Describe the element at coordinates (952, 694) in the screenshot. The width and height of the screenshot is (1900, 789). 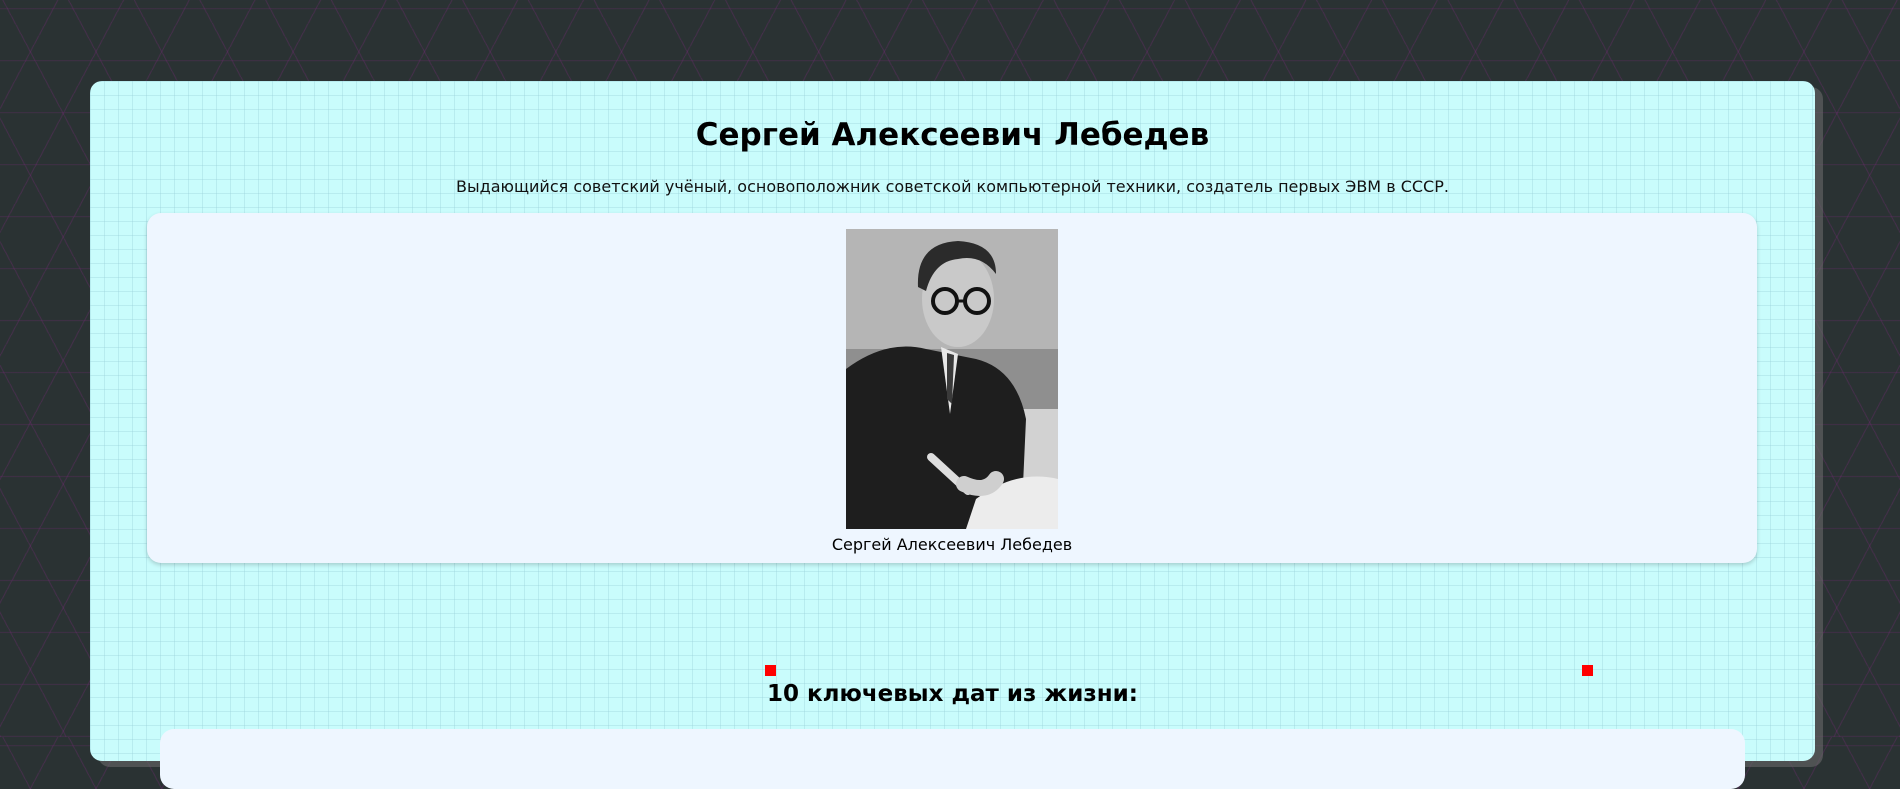
I see `timeline-heading: 10 ключевых дат из жизни:` at that location.